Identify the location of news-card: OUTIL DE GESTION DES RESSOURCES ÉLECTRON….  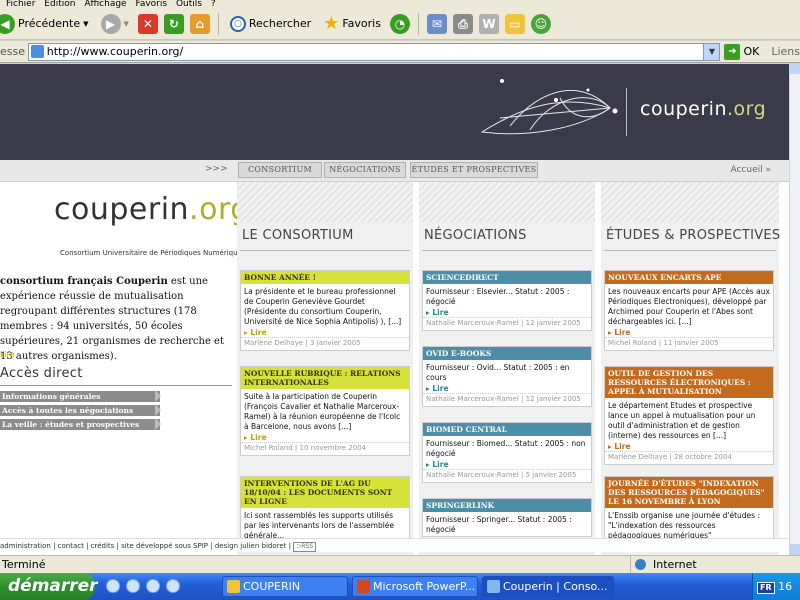
(689, 415).